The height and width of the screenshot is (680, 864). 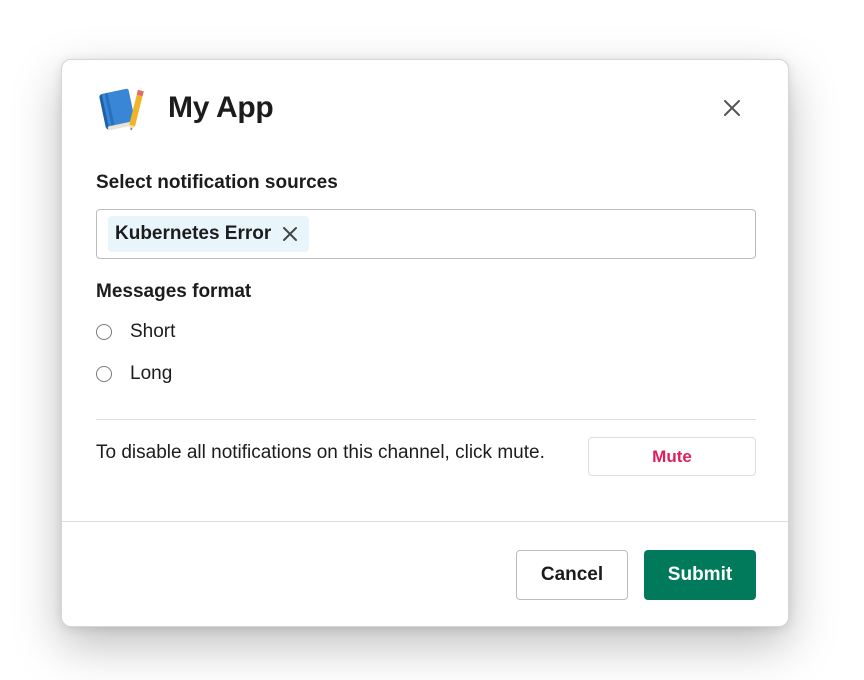 I want to click on notification-sources-select: Kubernetes Error, so click(x=426, y=234).